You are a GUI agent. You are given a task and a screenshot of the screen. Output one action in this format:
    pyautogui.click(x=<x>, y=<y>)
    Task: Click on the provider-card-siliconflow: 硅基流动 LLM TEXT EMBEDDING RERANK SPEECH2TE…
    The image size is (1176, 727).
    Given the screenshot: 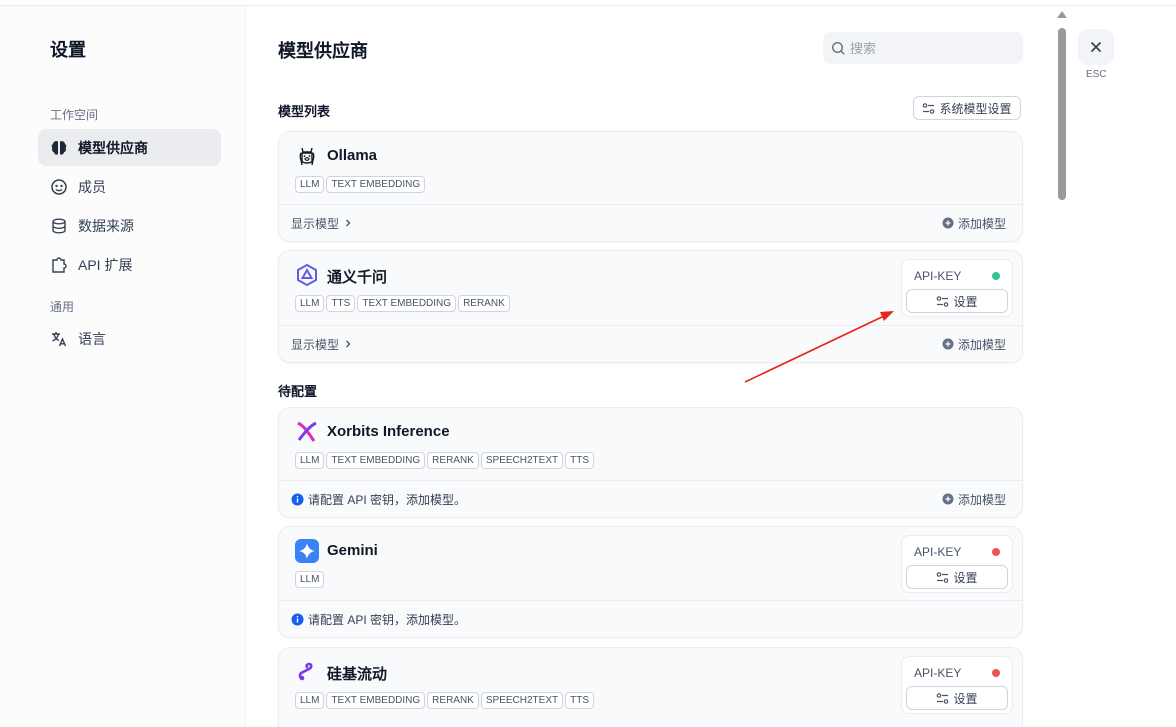 What is the action you would take?
    pyautogui.click(x=650, y=687)
    